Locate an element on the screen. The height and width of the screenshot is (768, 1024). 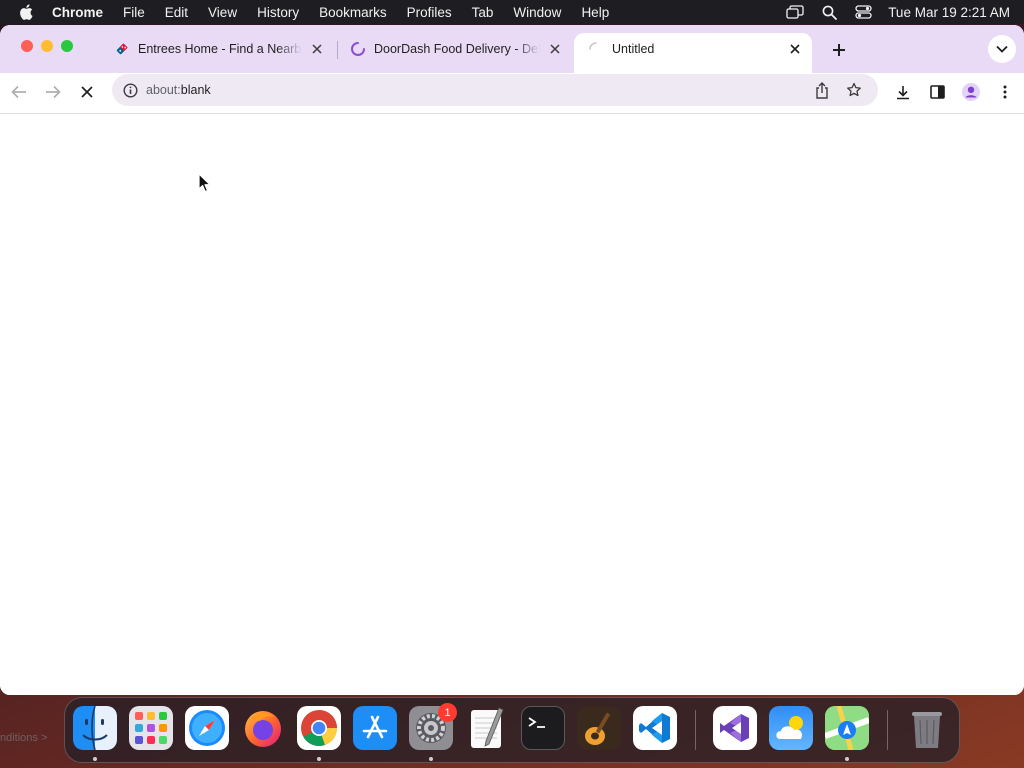
back-button is located at coordinates (19, 92).